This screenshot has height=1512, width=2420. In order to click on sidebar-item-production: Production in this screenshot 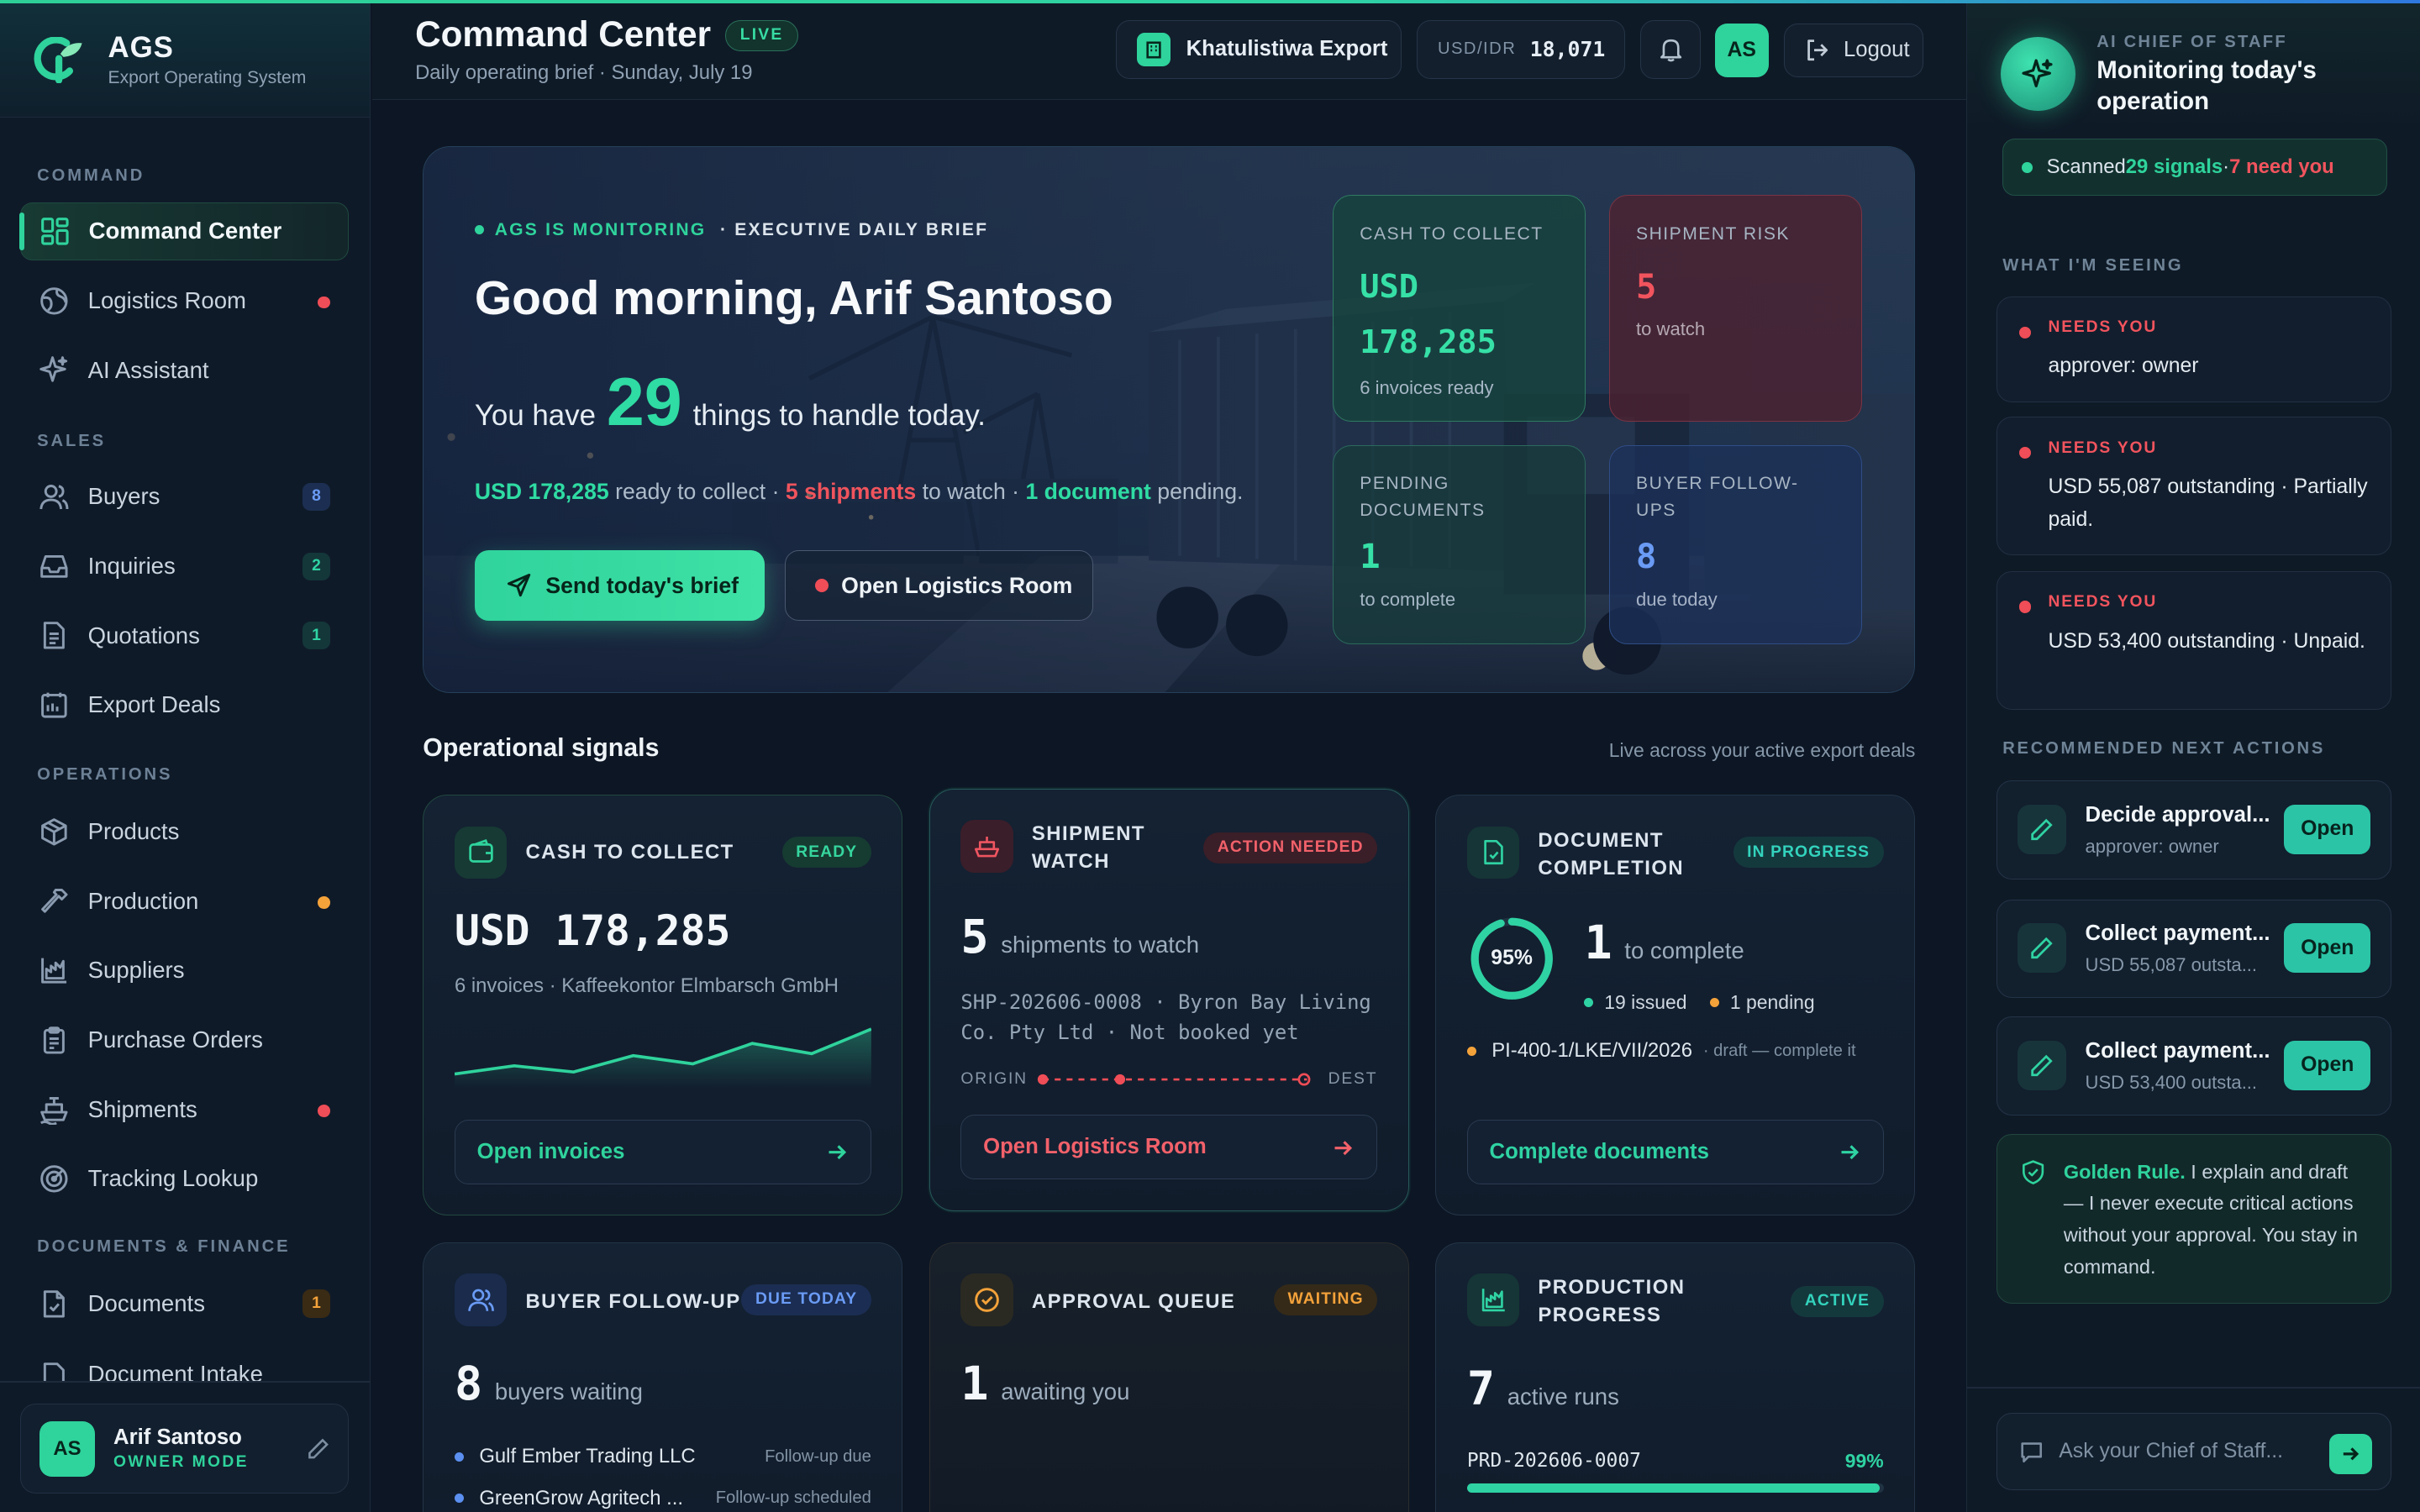, I will do `click(184, 901)`.